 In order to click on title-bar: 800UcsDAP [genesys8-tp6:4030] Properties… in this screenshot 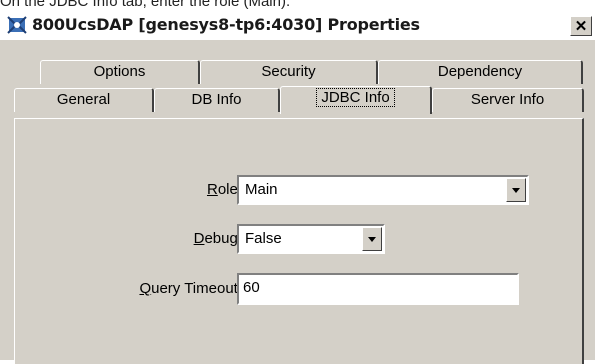, I will do `click(297, 25)`.